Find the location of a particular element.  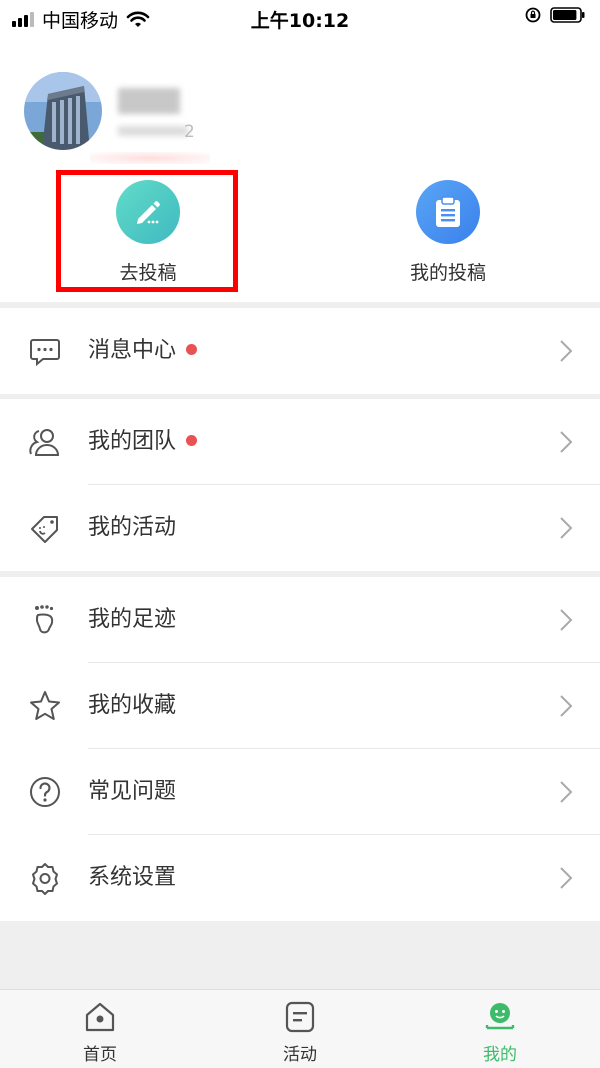

my-posts-button: 我的投稿 is located at coordinates (448, 232).